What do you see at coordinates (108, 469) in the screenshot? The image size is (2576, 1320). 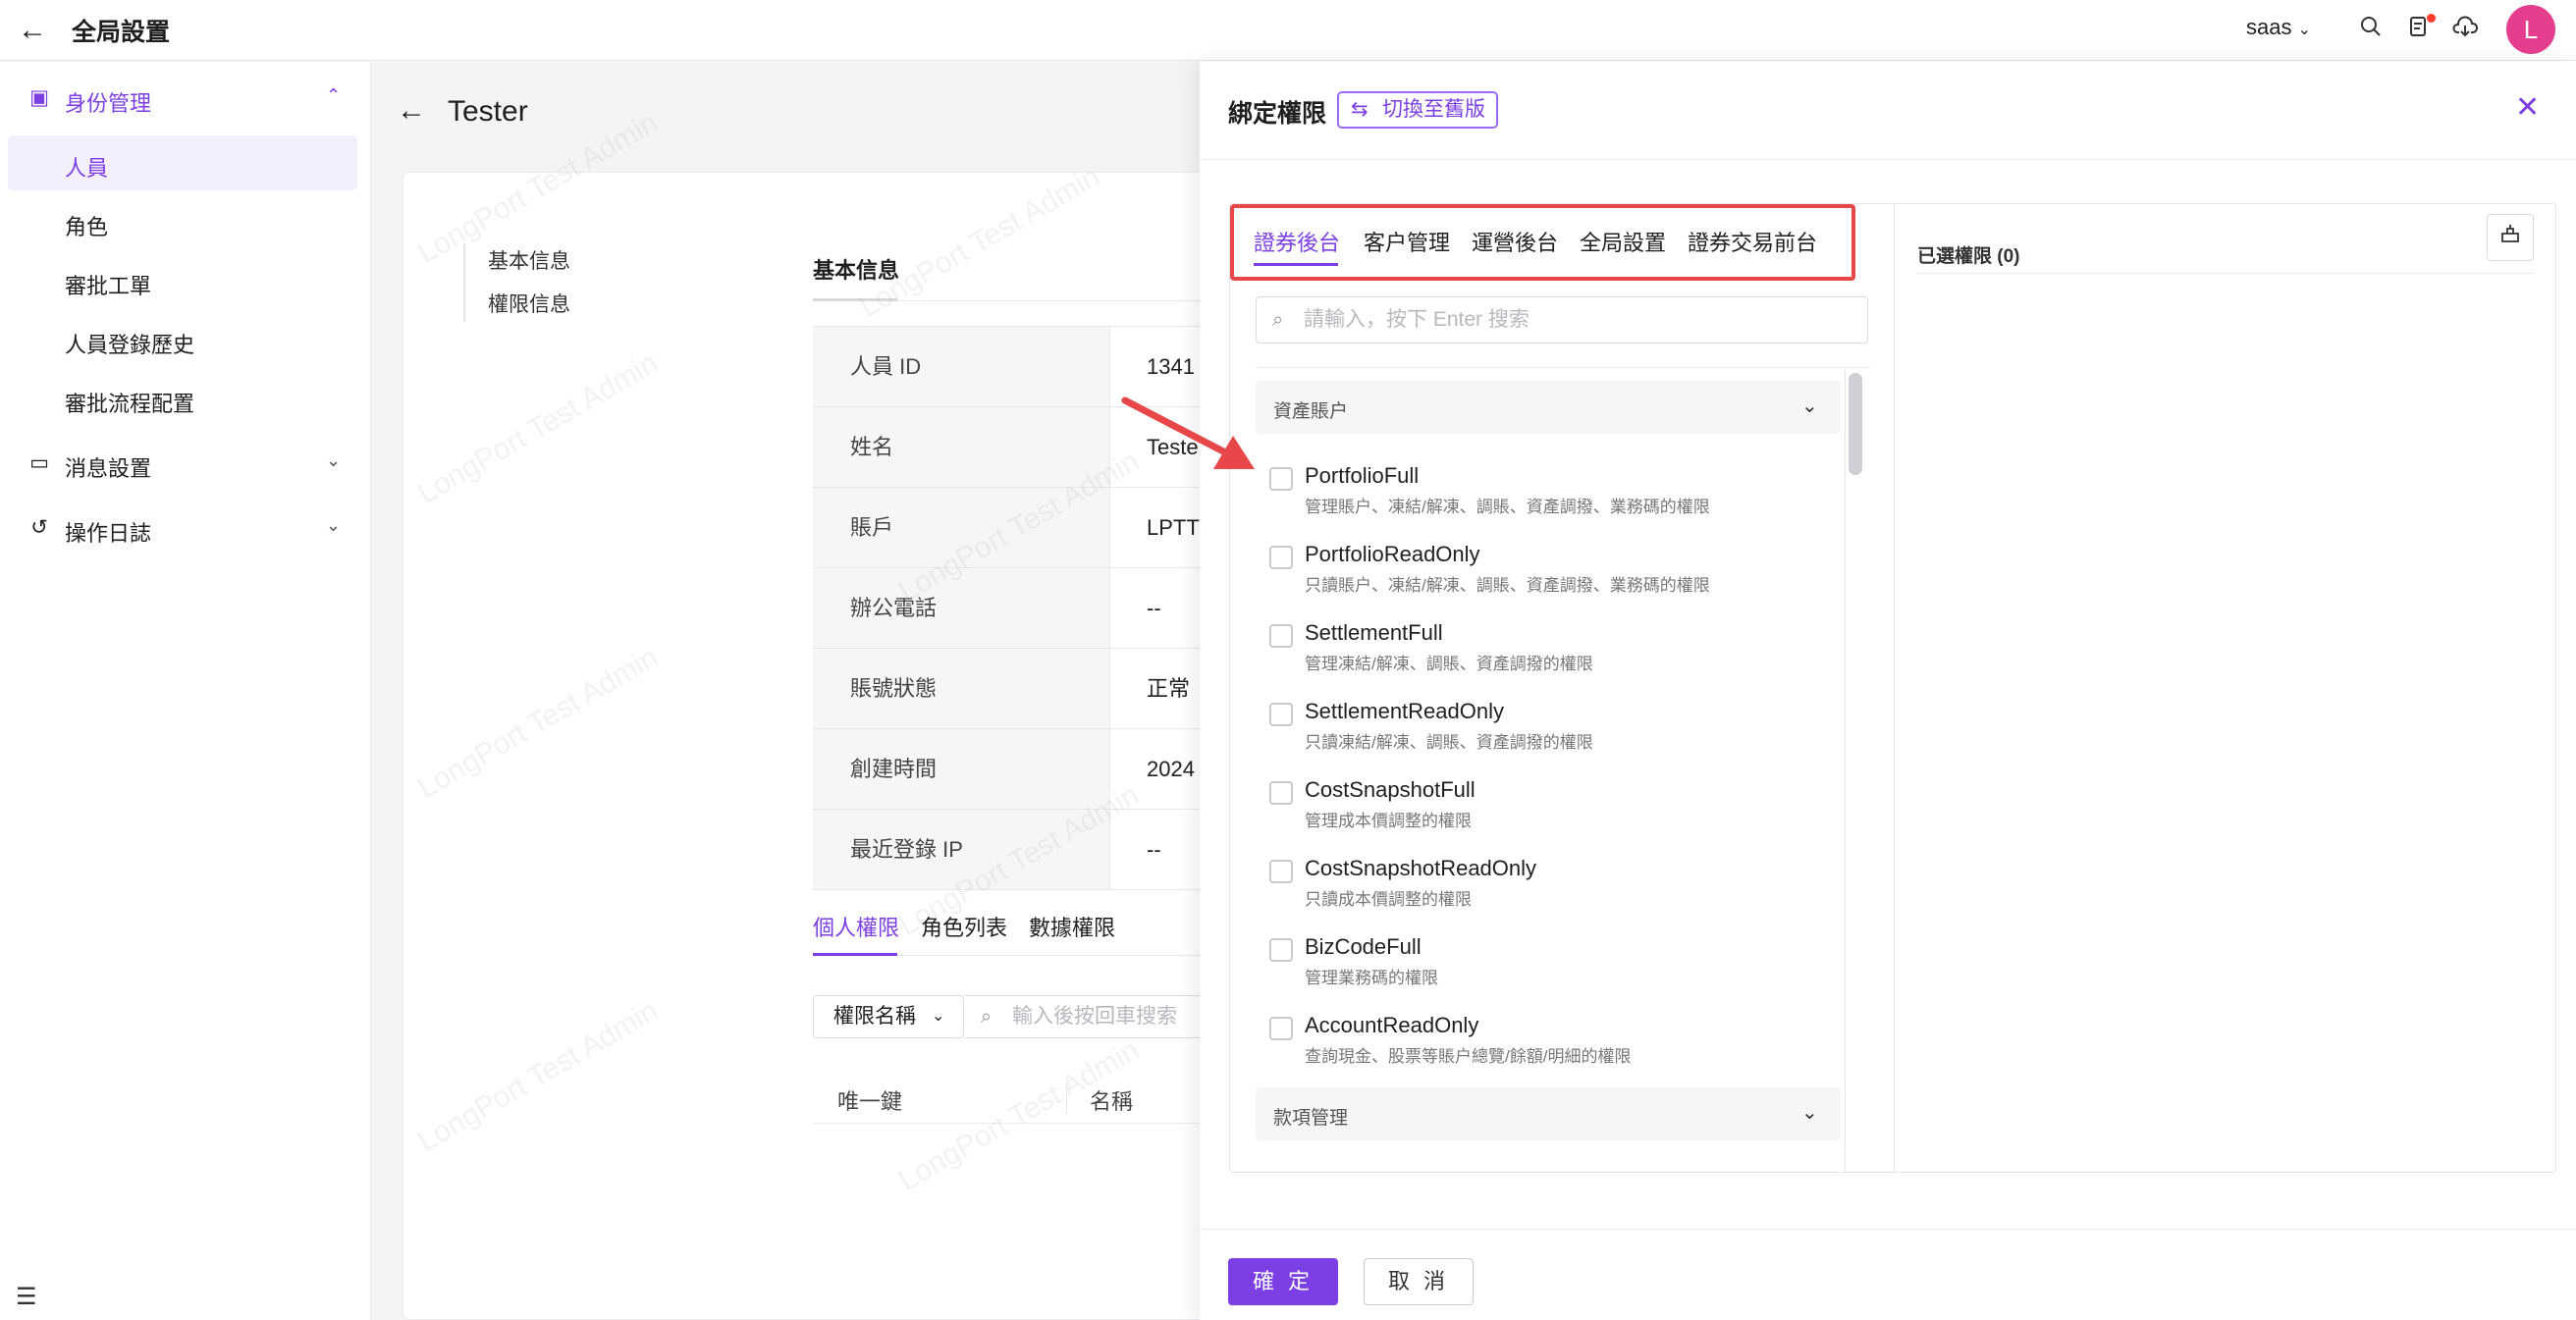 I see `sidebar-group-label: 消息設置` at bounding box center [108, 469].